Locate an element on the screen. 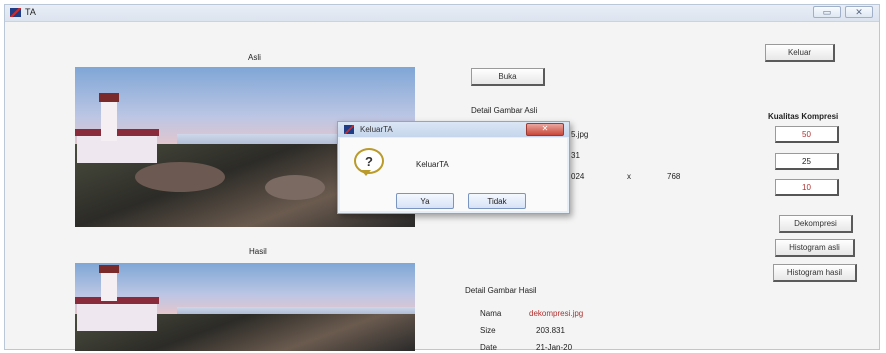  keluar-button: Keluar is located at coordinates (800, 53).